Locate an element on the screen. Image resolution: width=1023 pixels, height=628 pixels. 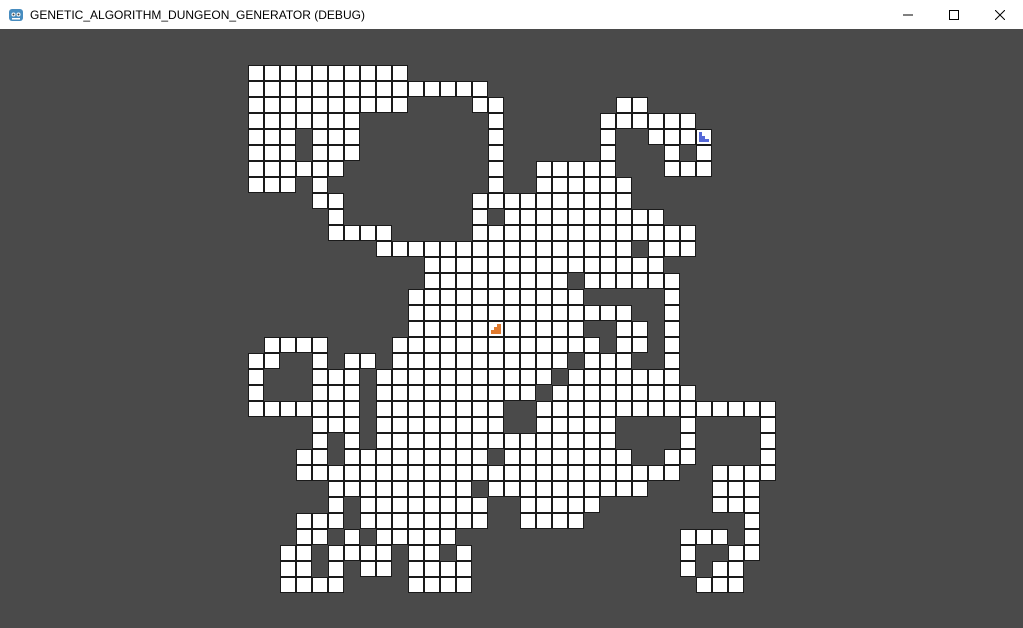
minimize-button is located at coordinates (908, 14).